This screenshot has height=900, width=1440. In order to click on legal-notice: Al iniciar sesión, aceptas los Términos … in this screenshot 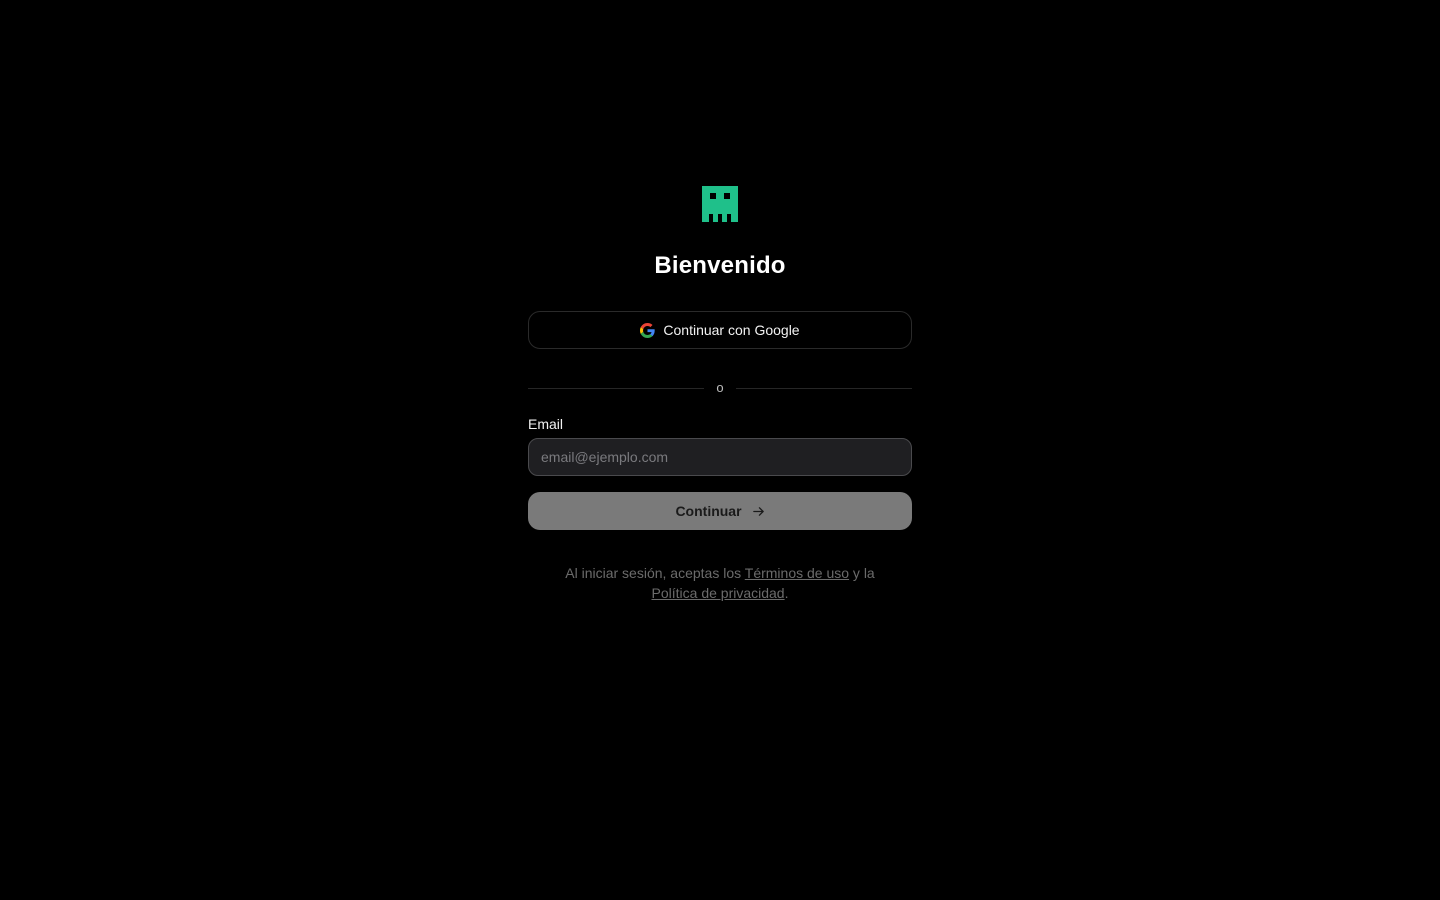, I will do `click(720, 583)`.